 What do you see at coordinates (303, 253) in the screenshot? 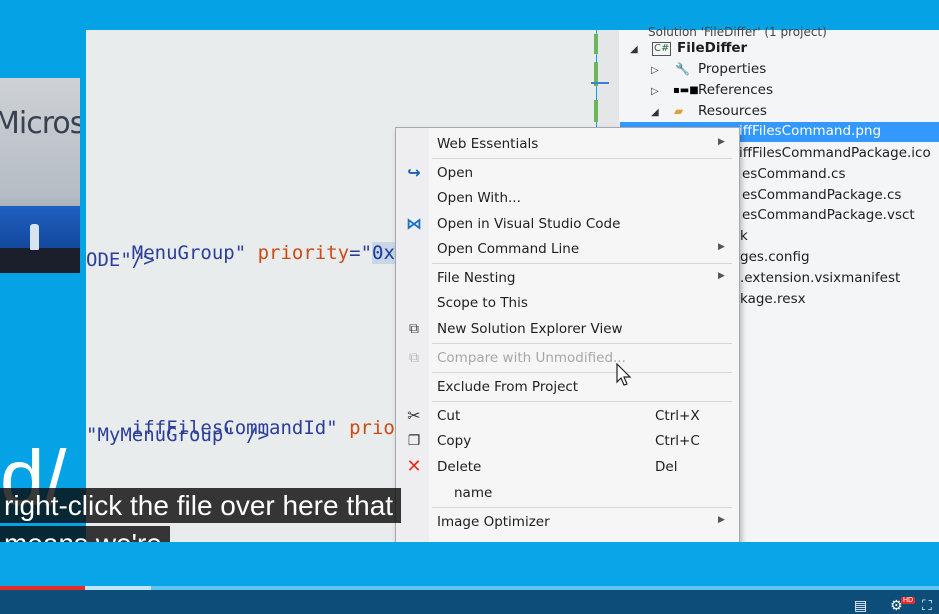
I see `code-attribute: priority` at bounding box center [303, 253].